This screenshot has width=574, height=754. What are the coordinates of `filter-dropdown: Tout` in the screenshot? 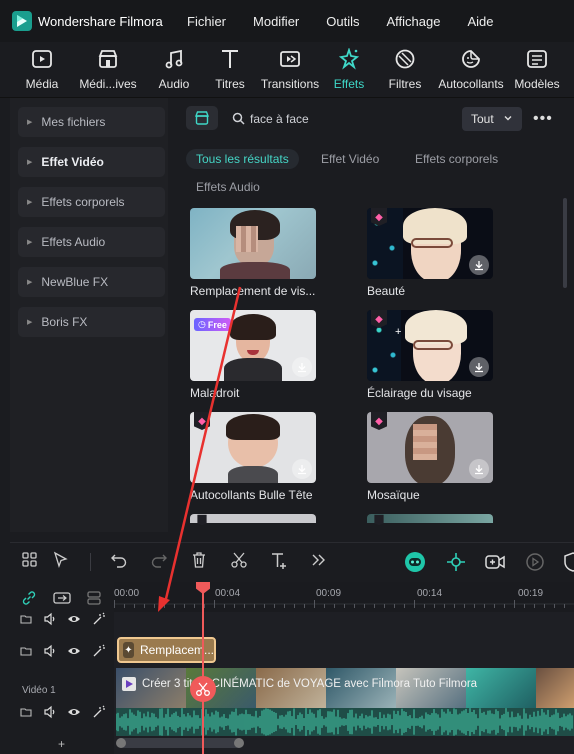 It's located at (492, 119).